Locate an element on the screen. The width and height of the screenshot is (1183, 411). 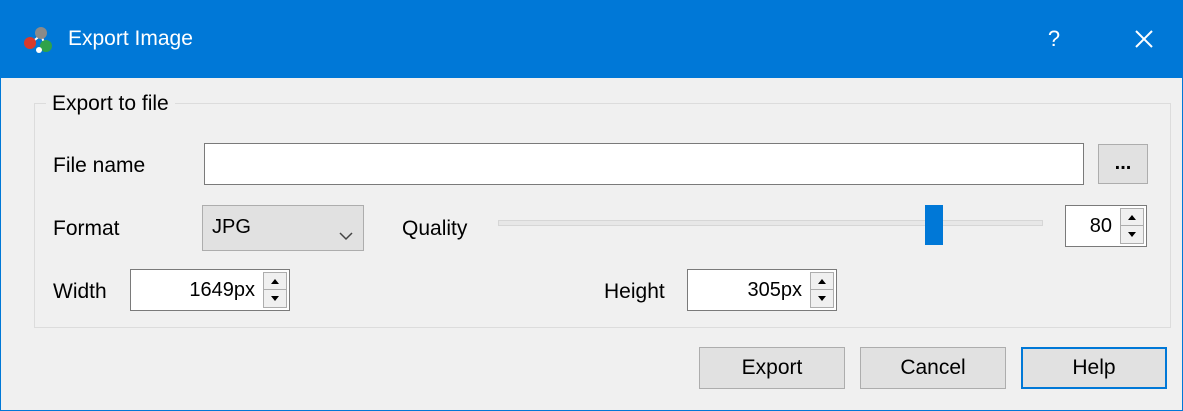
quality-increment-button is located at coordinates (1132, 217).